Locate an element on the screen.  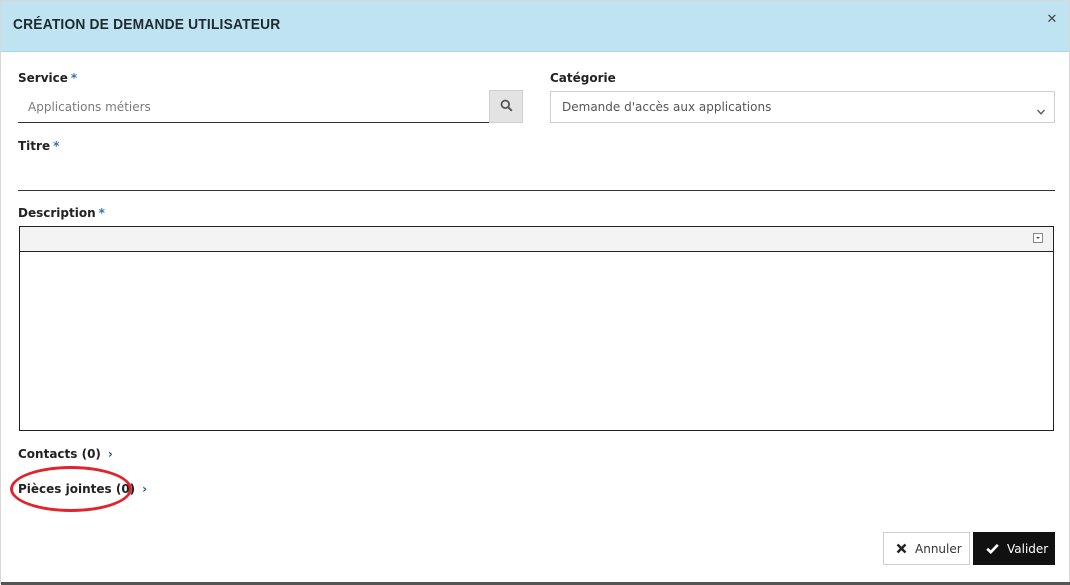
submit-label: Valider is located at coordinates (1028, 548).